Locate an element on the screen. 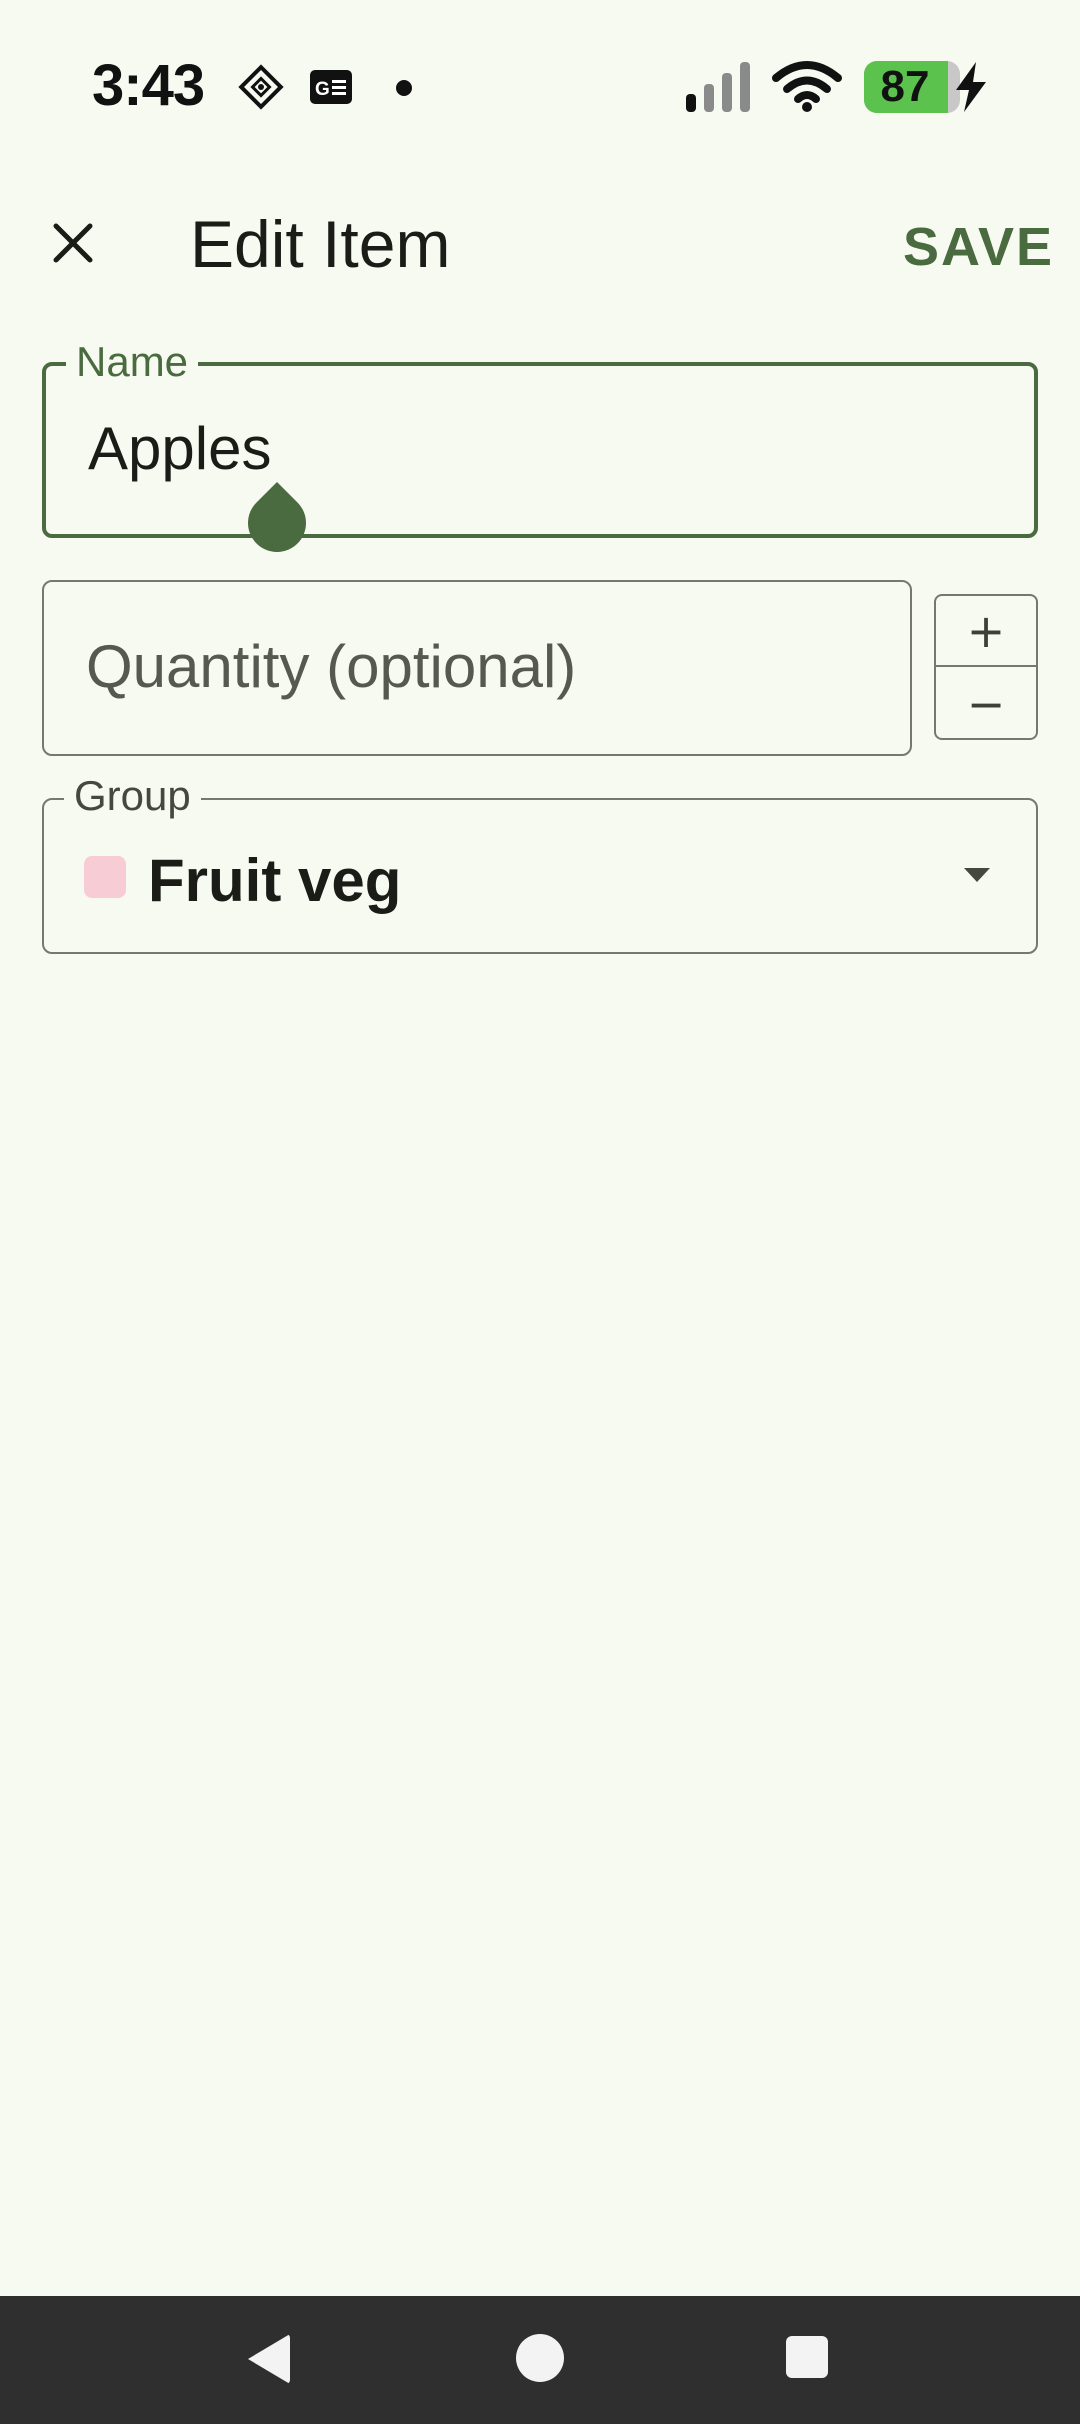 This screenshot has width=1080, height=2424. group-dropdown: Group Fruit veg is located at coordinates (540, 863).